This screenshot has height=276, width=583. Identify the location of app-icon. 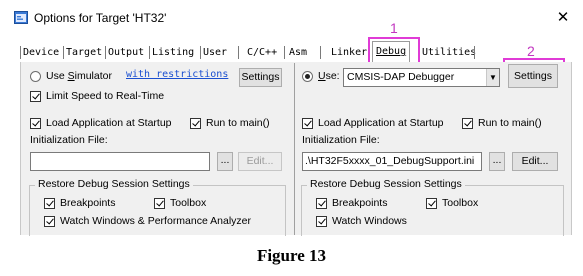
(21, 17).